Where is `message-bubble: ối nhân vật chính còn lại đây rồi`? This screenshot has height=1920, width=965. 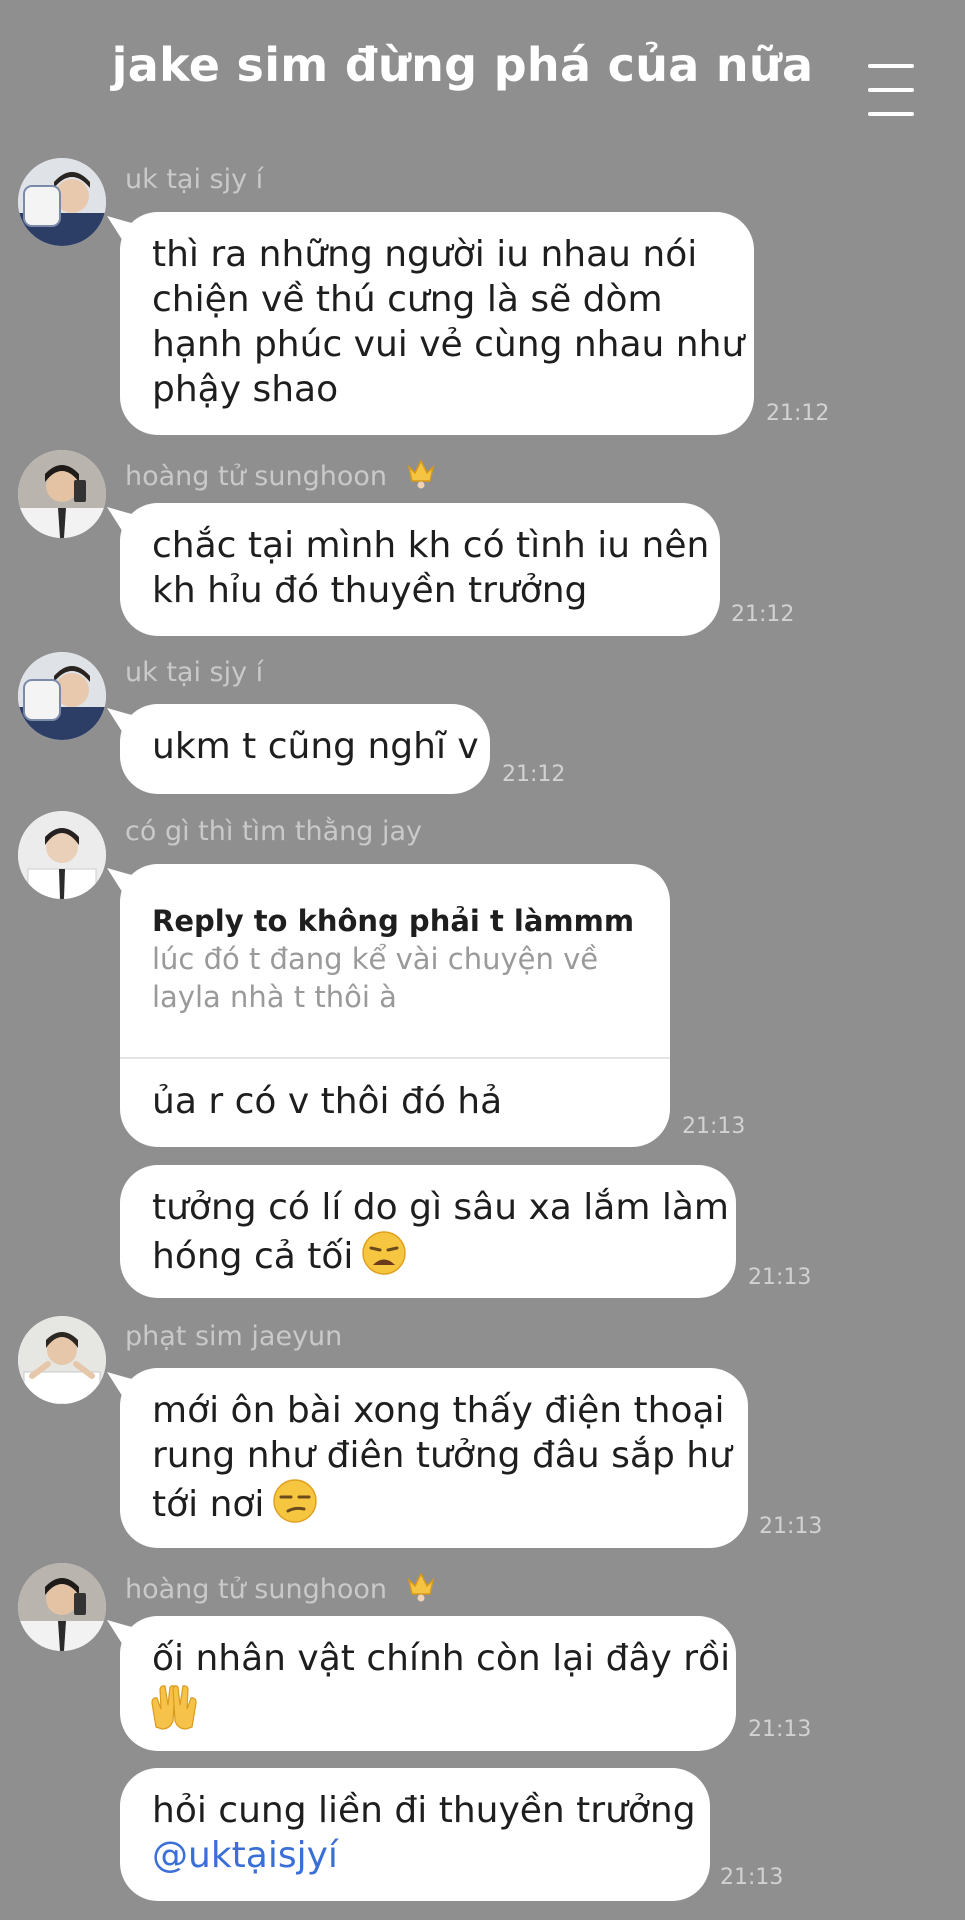 message-bubble: ối nhân vật chính còn lại đây rồi is located at coordinates (428, 1683).